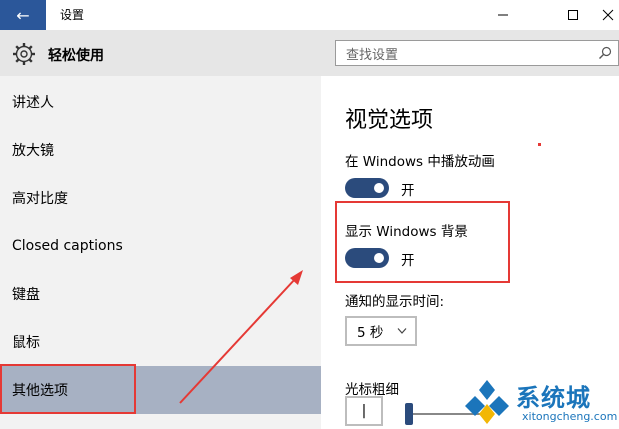 Image resolution: width=619 pixels, height=429 pixels. Describe the element at coordinates (539, 144) in the screenshot. I see `stray-red-mark` at that location.